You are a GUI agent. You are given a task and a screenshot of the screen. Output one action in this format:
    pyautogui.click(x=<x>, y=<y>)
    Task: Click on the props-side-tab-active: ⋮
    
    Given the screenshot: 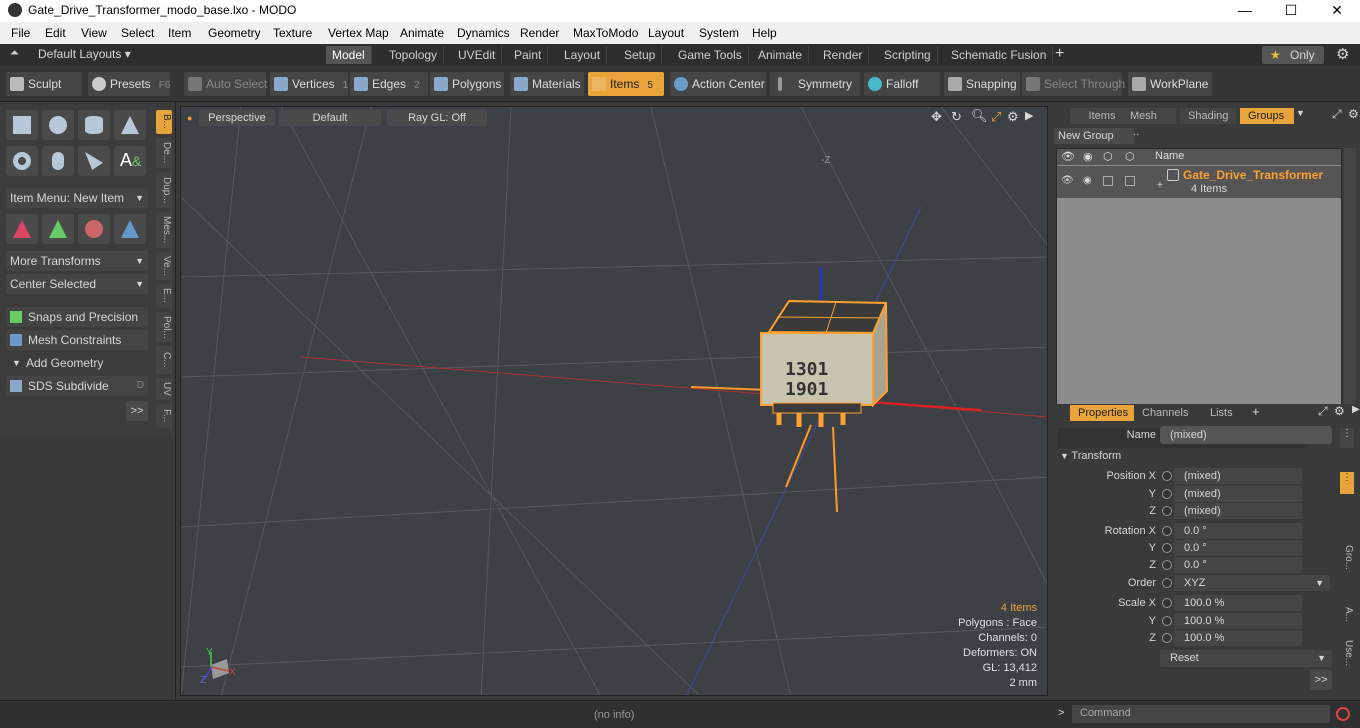 What is the action you would take?
    pyautogui.click(x=1347, y=483)
    